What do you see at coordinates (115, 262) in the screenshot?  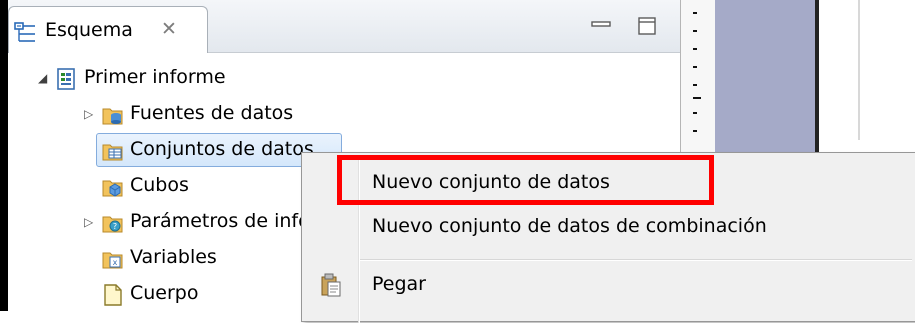 I see `svg-text: x` at bounding box center [115, 262].